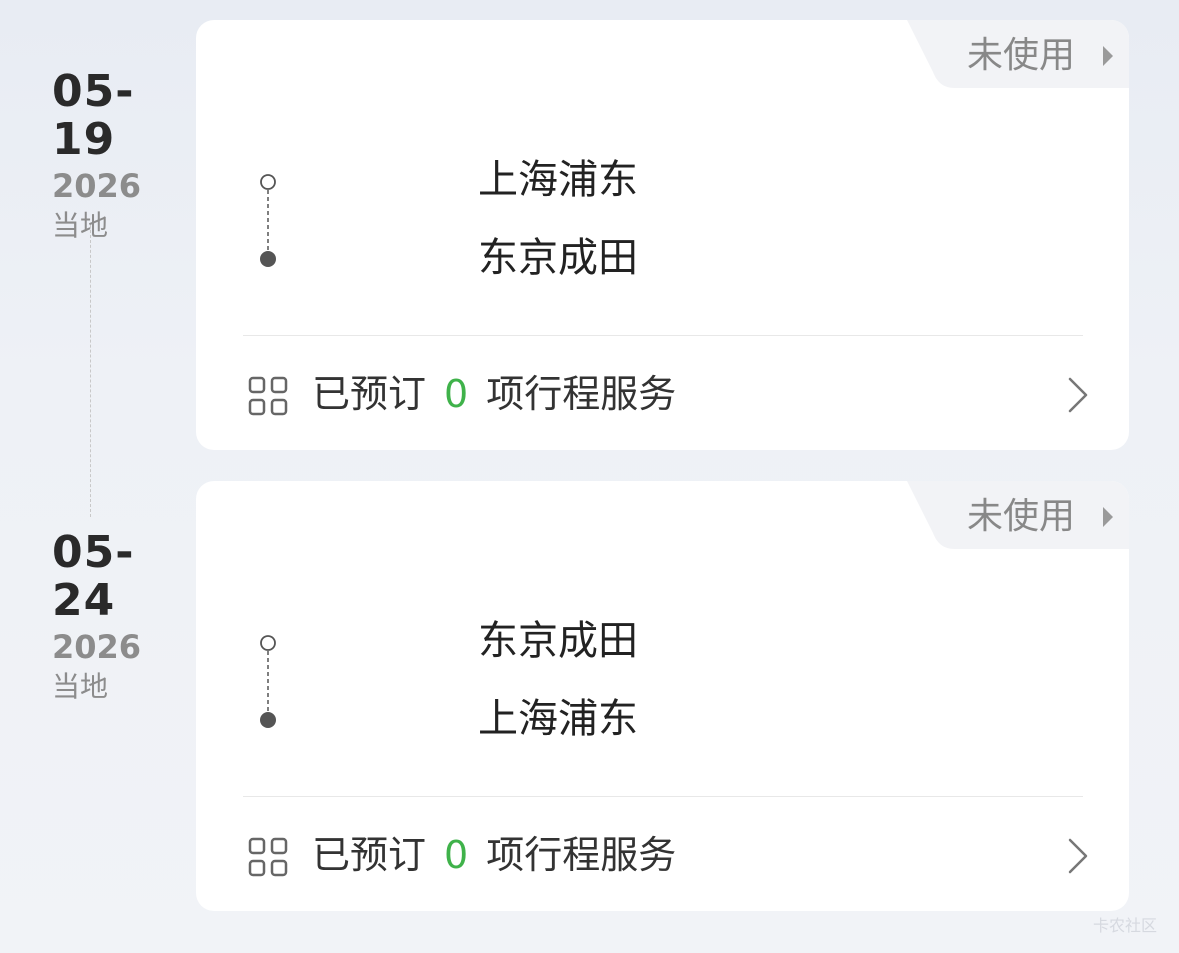  What do you see at coordinates (93, 576) in the screenshot?
I see `trip-date: 05-24` at bounding box center [93, 576].